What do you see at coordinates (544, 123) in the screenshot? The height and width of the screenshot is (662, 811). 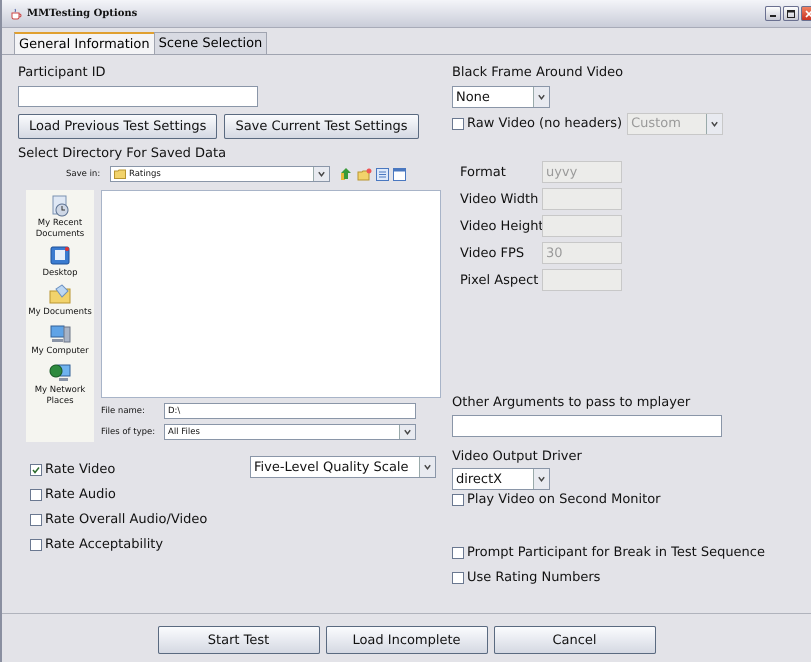 I see `checkbox-label: Raw Video (no headers)` at bounding box center [544, 123].